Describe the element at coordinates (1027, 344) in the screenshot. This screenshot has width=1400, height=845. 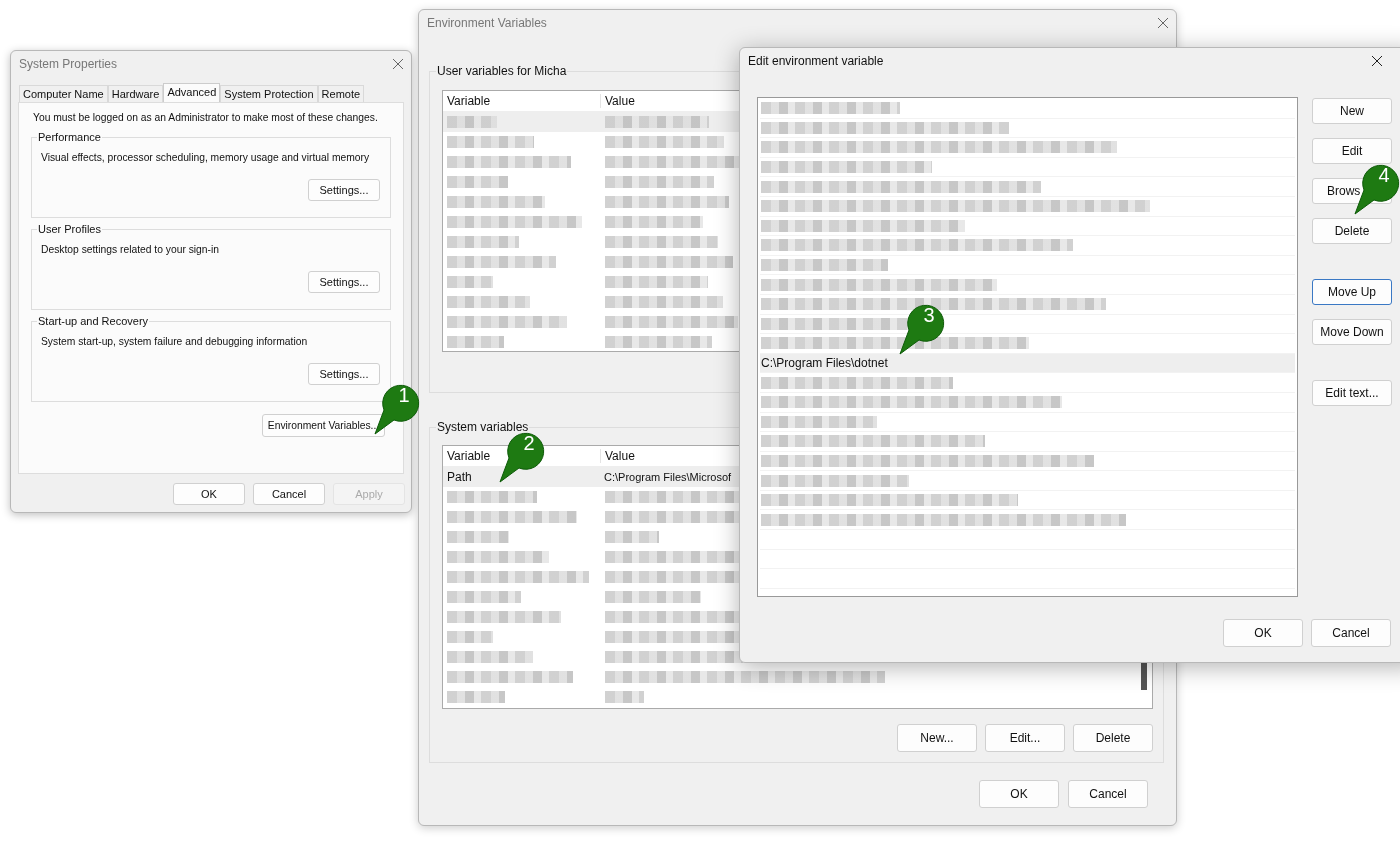
I see `list-row` at that location.